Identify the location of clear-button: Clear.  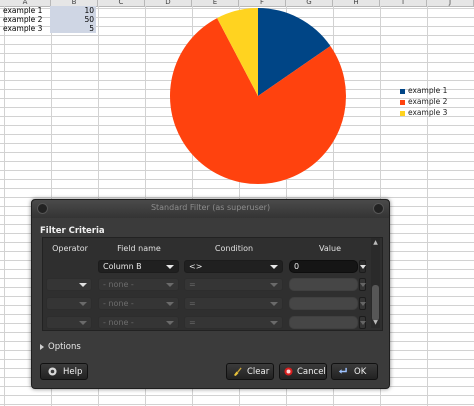
(250, 371).